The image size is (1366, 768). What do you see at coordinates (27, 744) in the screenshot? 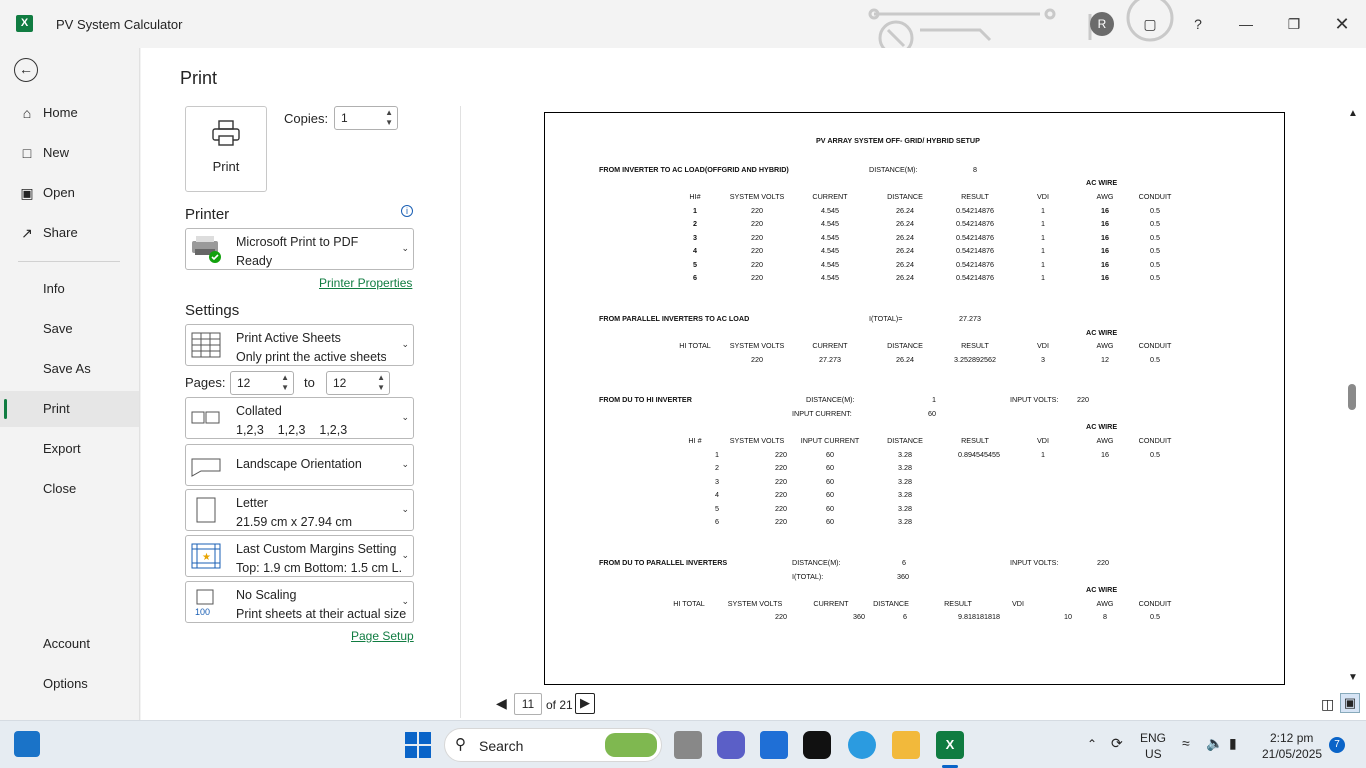
I see `widgets-icon` at bounding box center [27, 744].